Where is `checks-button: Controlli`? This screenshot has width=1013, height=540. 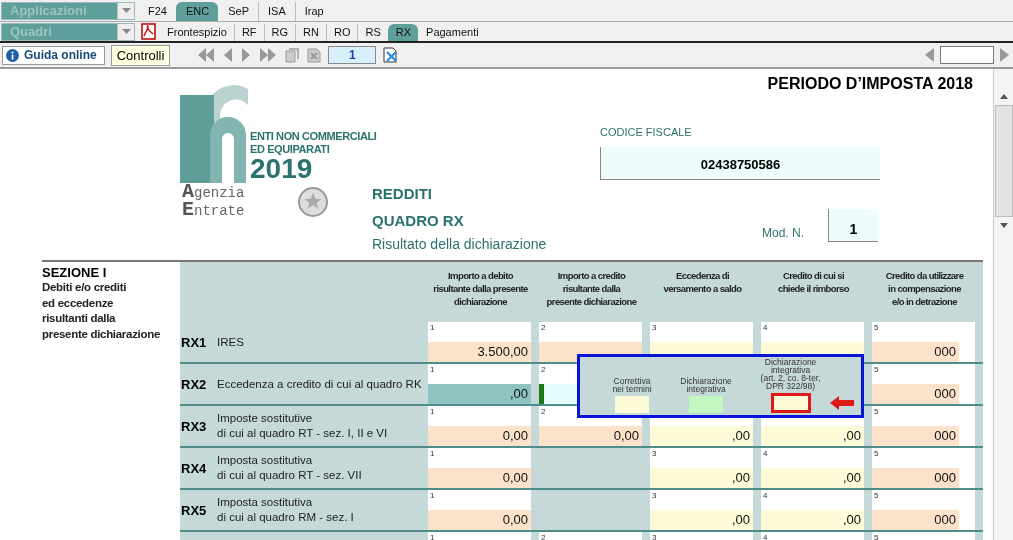
checks-button: Controlli is located at coordinates (140, 55).